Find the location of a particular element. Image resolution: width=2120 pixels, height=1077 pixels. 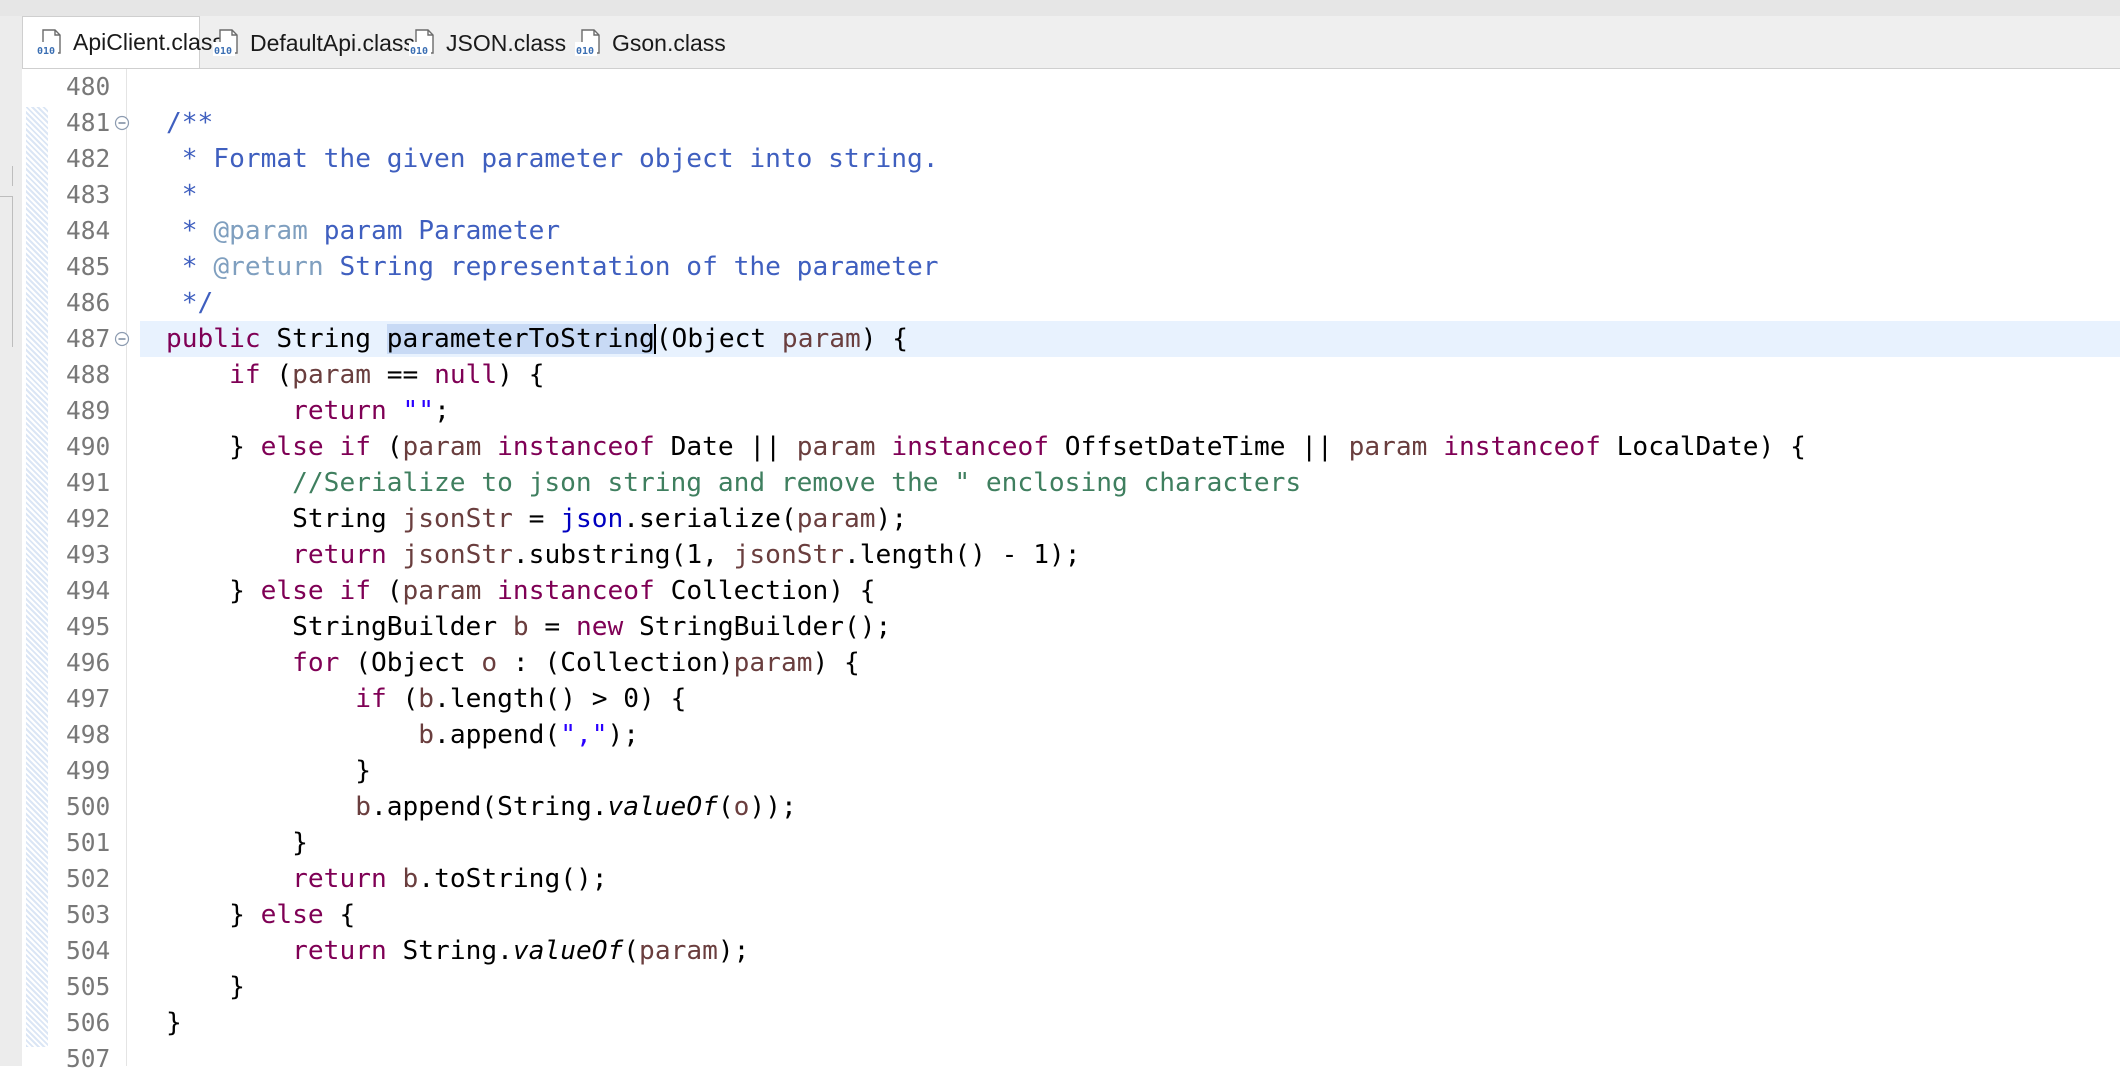

code-line: 498 b.append(","); is located at coordinates (1071, 735).